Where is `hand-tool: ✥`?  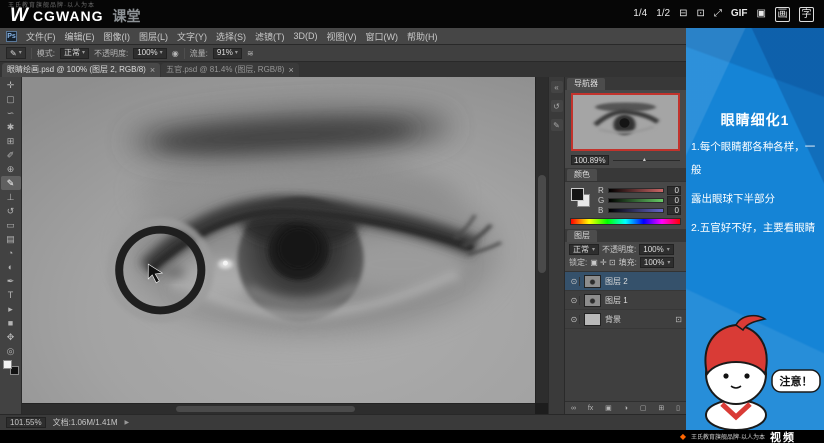 hand-tool: ✥ is located at coordinates (11, 337).